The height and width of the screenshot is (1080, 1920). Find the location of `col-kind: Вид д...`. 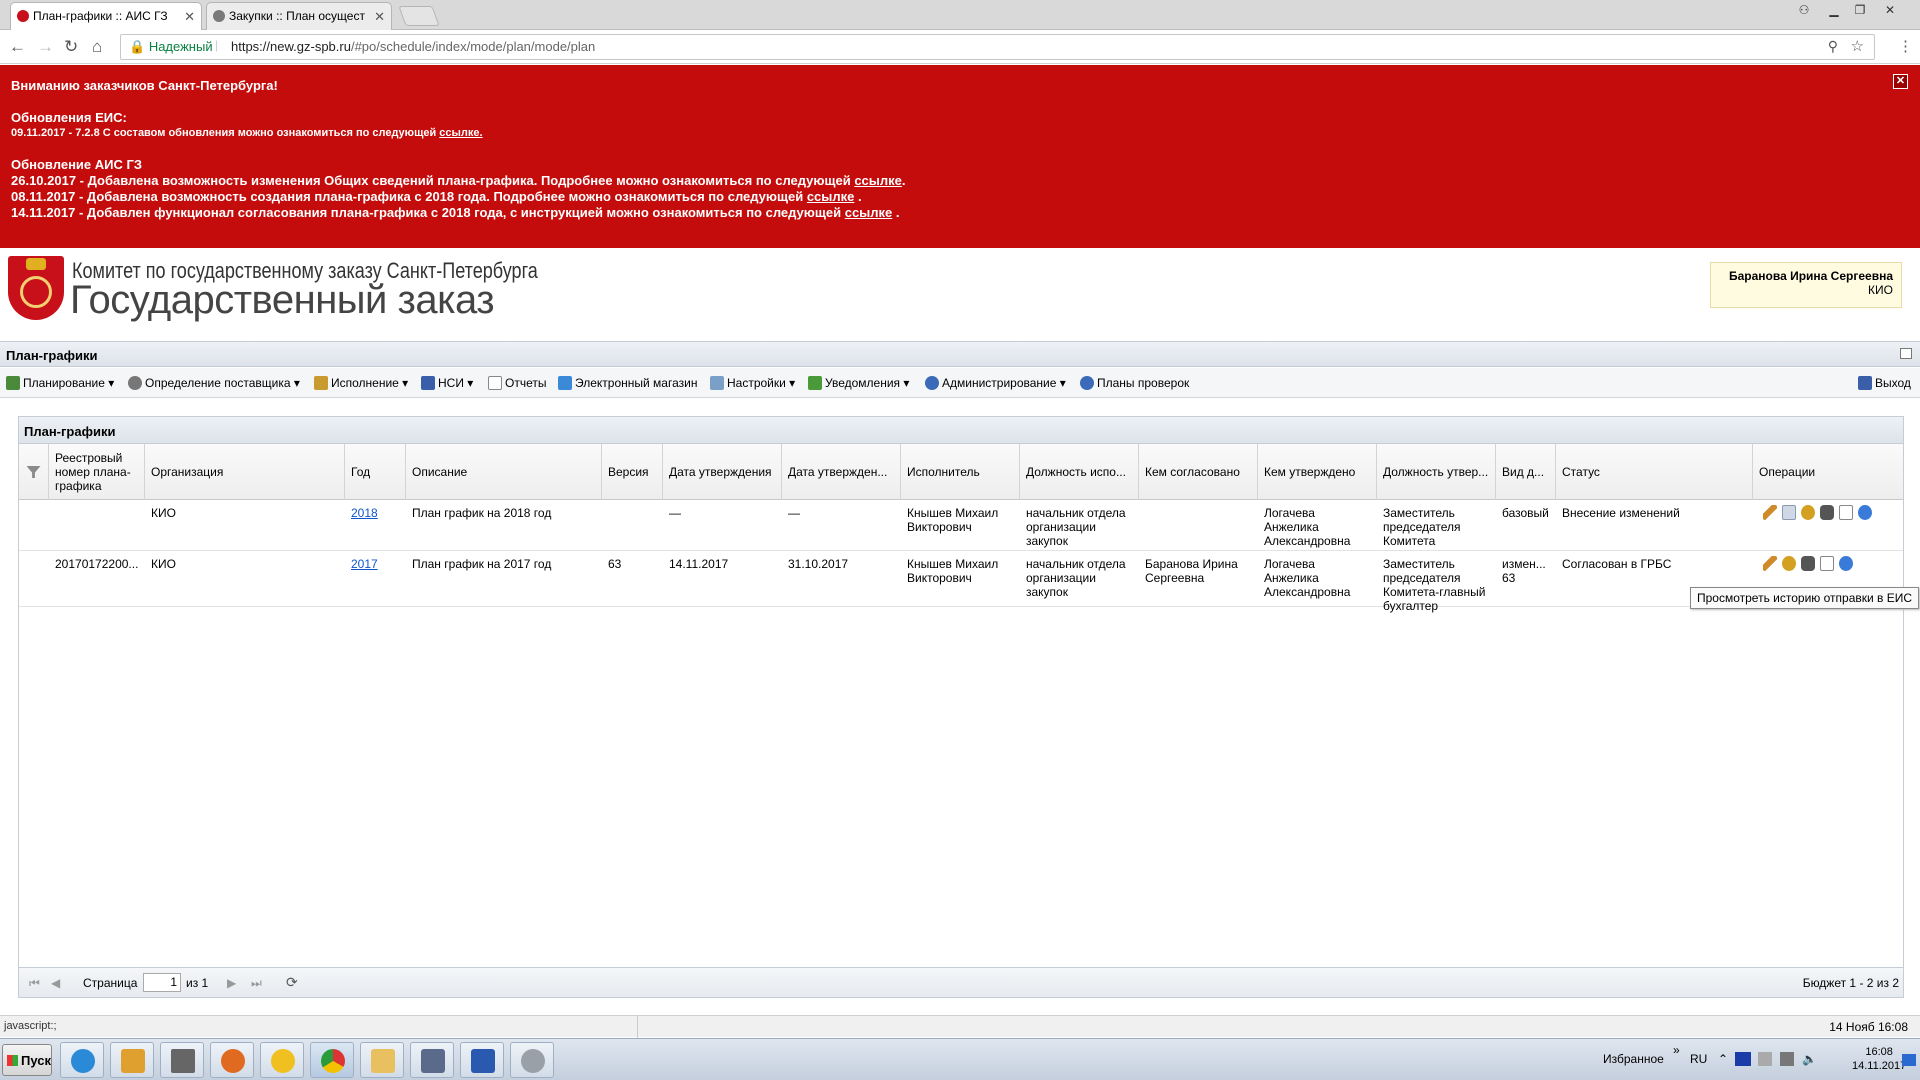

col-kind: Вид д... is located at coordinates (1526, 472).